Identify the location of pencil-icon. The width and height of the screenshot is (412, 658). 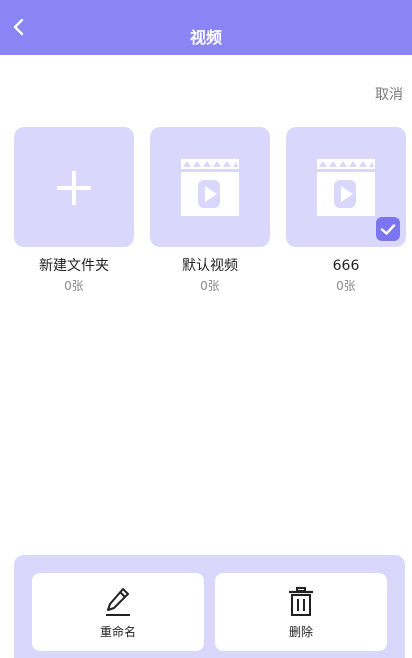
(118, 602).